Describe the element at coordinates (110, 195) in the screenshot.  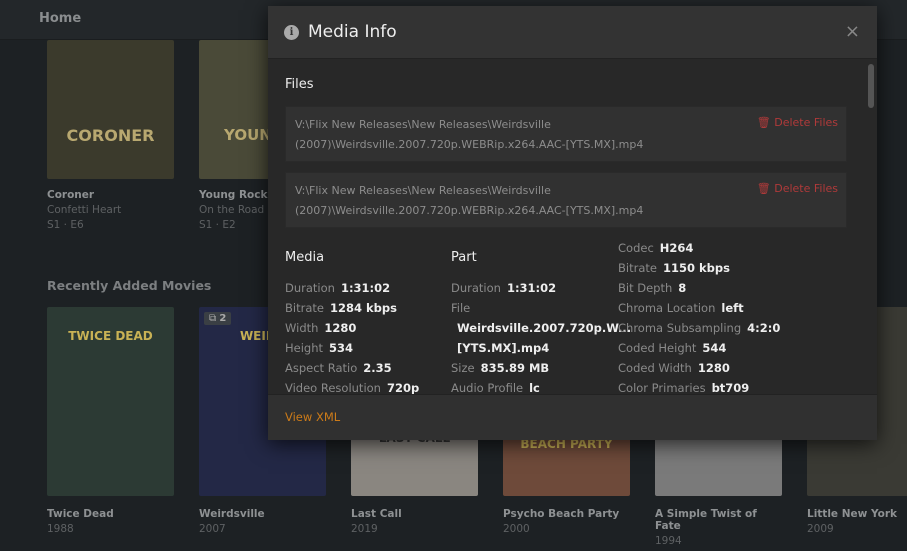
I see `card-title: Coroner` at that location.